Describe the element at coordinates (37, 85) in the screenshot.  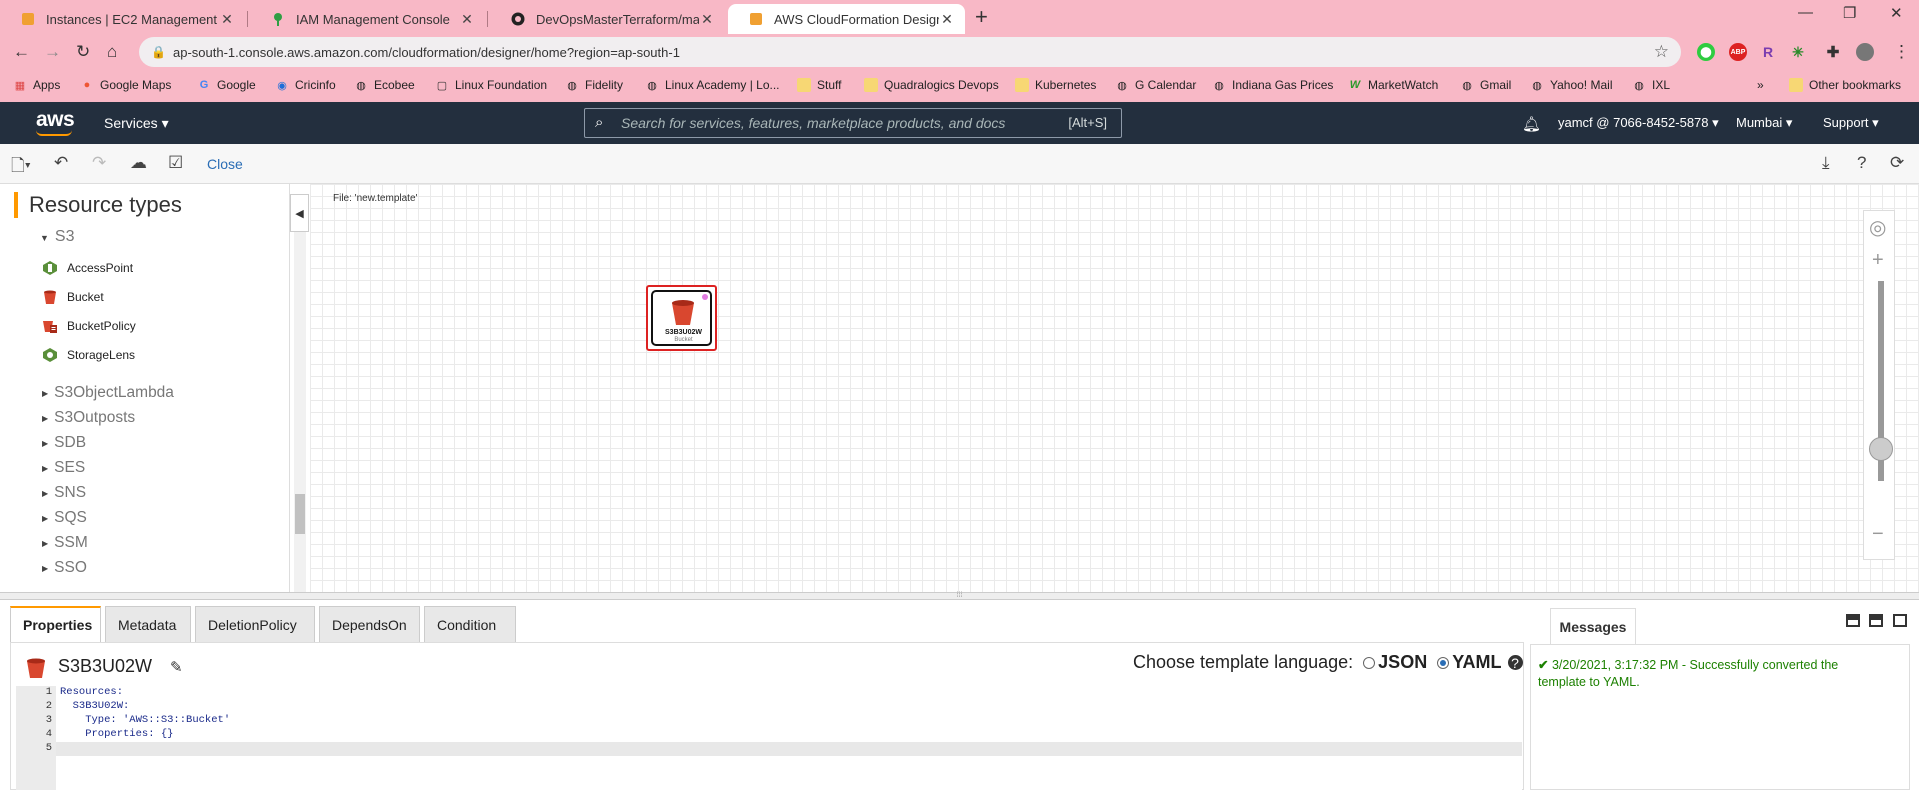
I see `bookmark-apps: ▦ Apps` at that location.